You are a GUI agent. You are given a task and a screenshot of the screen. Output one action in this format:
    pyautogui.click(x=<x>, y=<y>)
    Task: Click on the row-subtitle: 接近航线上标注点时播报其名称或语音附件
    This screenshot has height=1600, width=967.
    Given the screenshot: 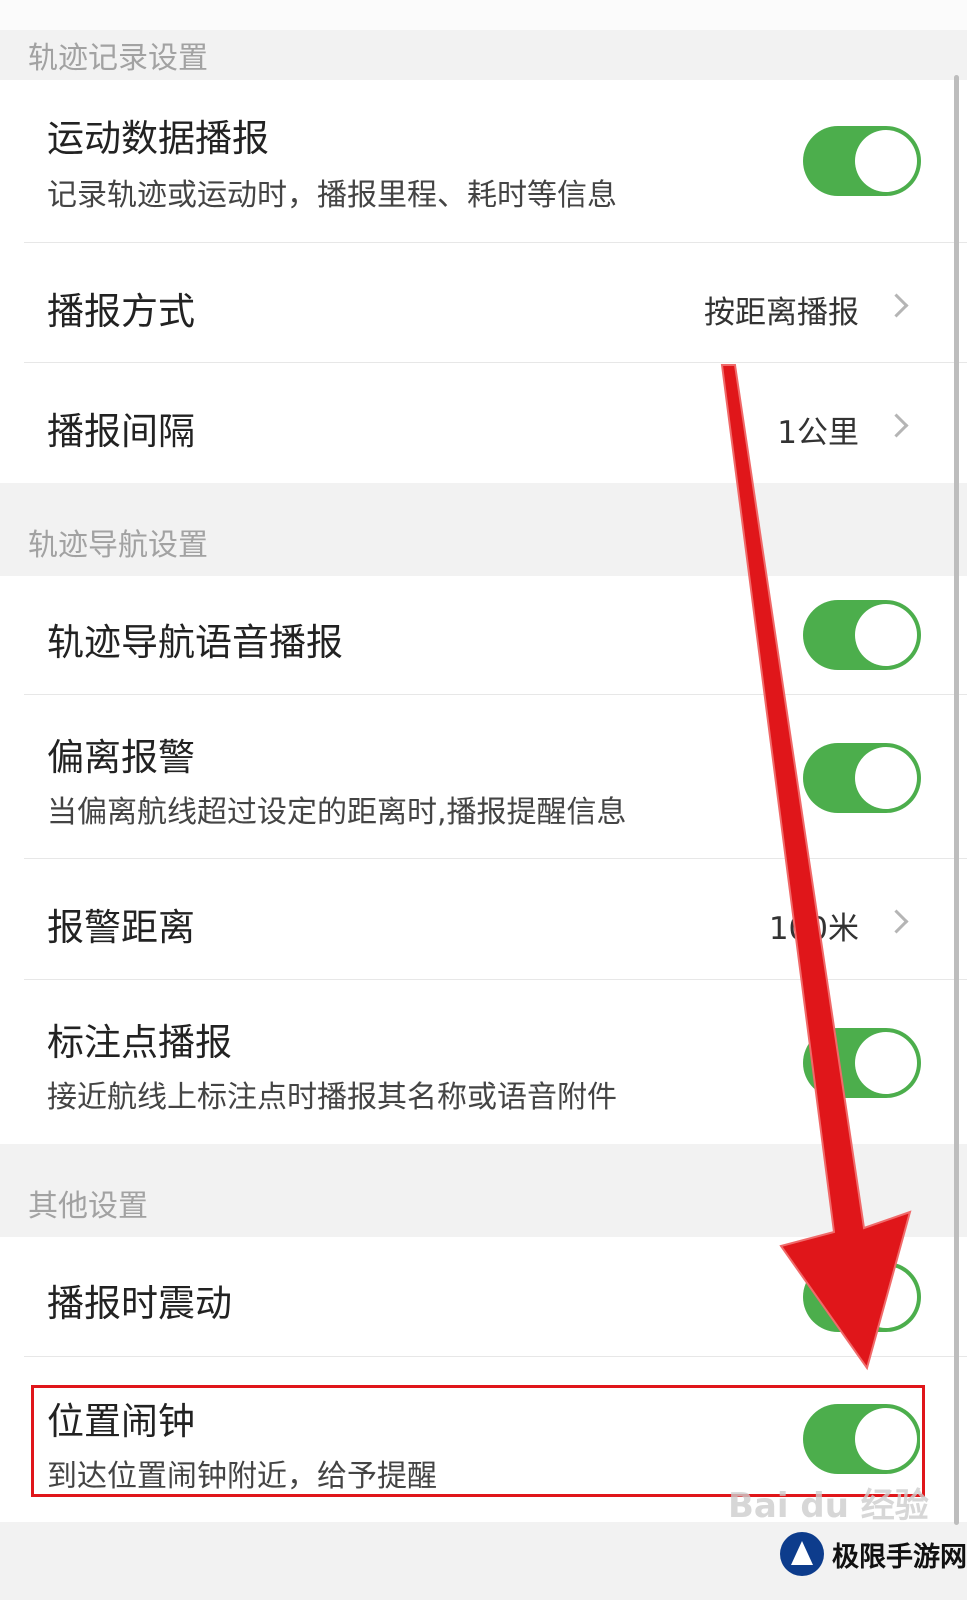 What is the action you would take?
    pyautogui.click(x=332, y=1097)
    